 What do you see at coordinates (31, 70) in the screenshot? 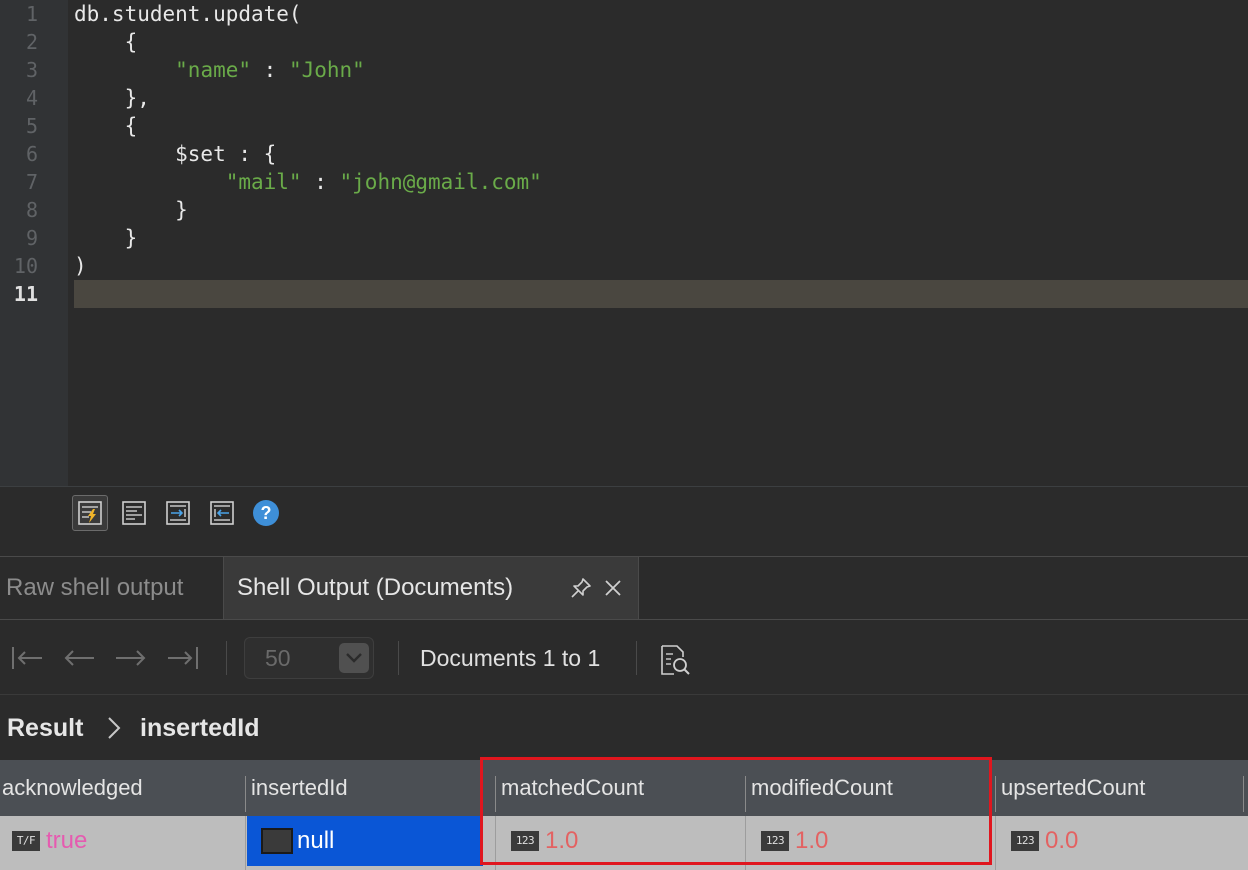
I see `line-number: 3` at bounding box center [31, 70].